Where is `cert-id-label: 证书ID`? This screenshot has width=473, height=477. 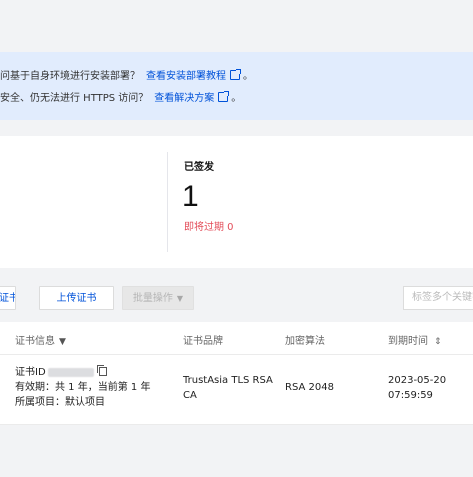 cert-id-label: 证书ID is located at coordinates (30, 372).